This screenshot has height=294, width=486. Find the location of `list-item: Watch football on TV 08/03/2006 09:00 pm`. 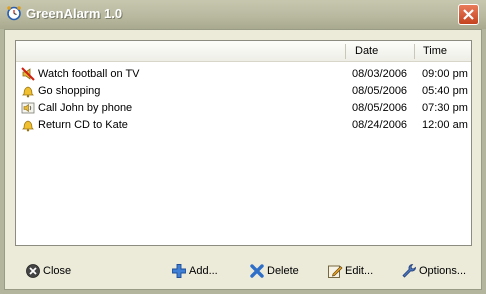

list-item: Watch football on TV 08/03/2006 09:00 pm is located at coordinates (243, 74).